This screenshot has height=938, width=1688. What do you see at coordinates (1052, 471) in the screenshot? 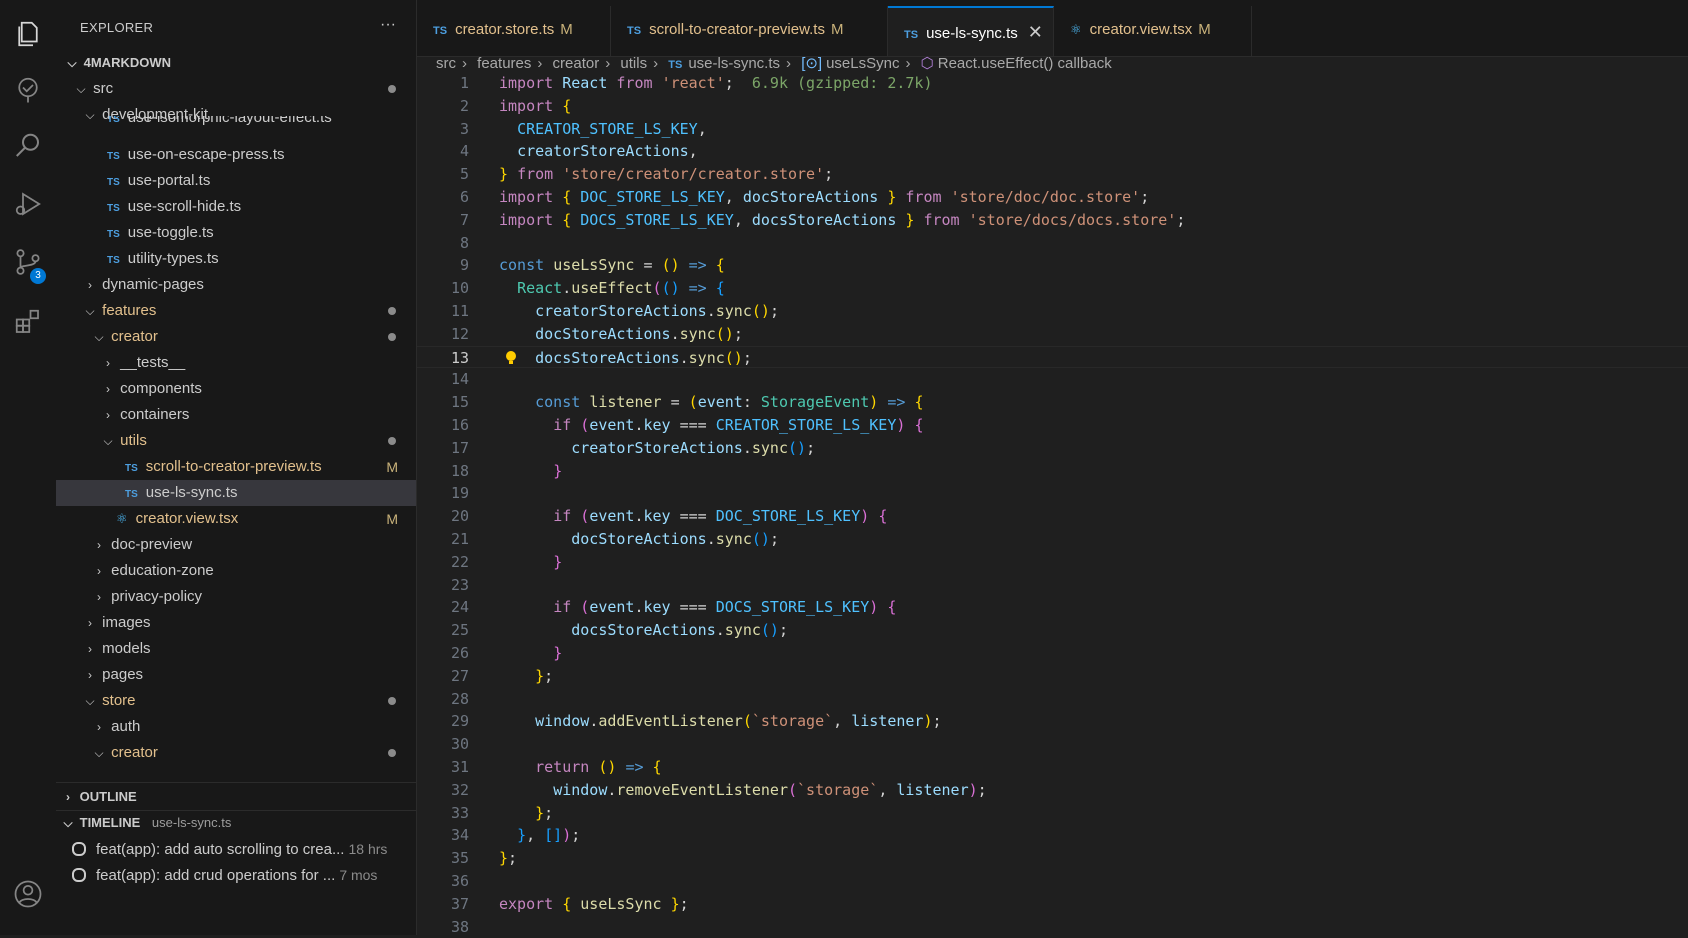
I see `code-line: 18 }` at bounding box center [1052, 471].